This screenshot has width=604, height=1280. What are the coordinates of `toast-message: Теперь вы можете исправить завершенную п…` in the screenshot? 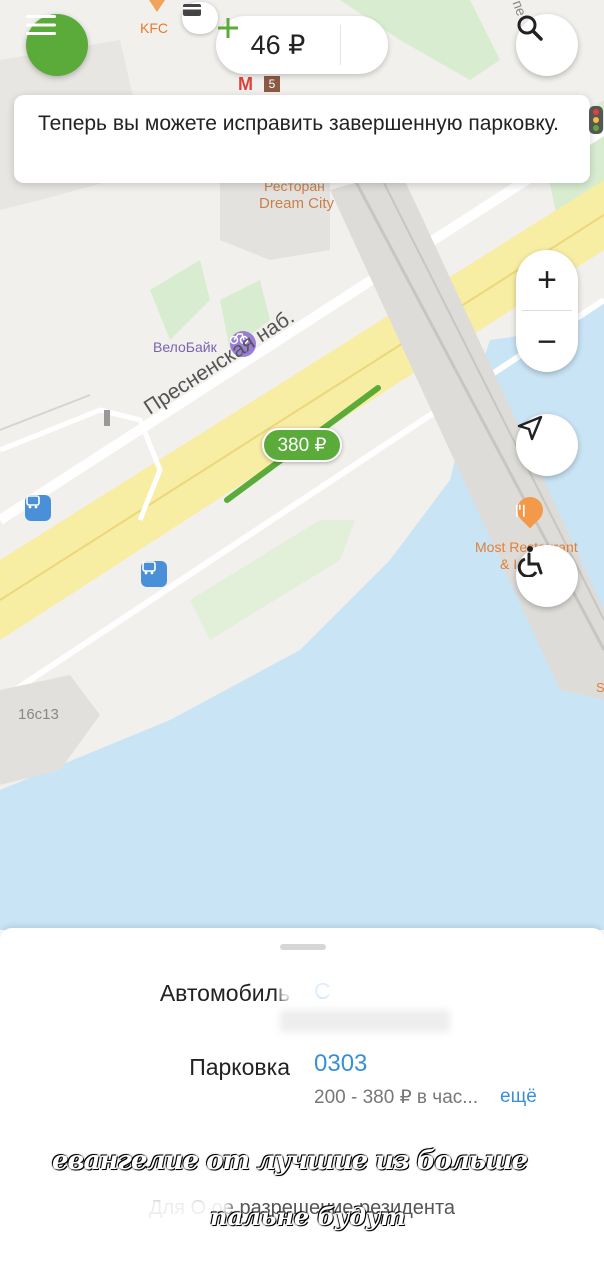 It's located at (299, 123).